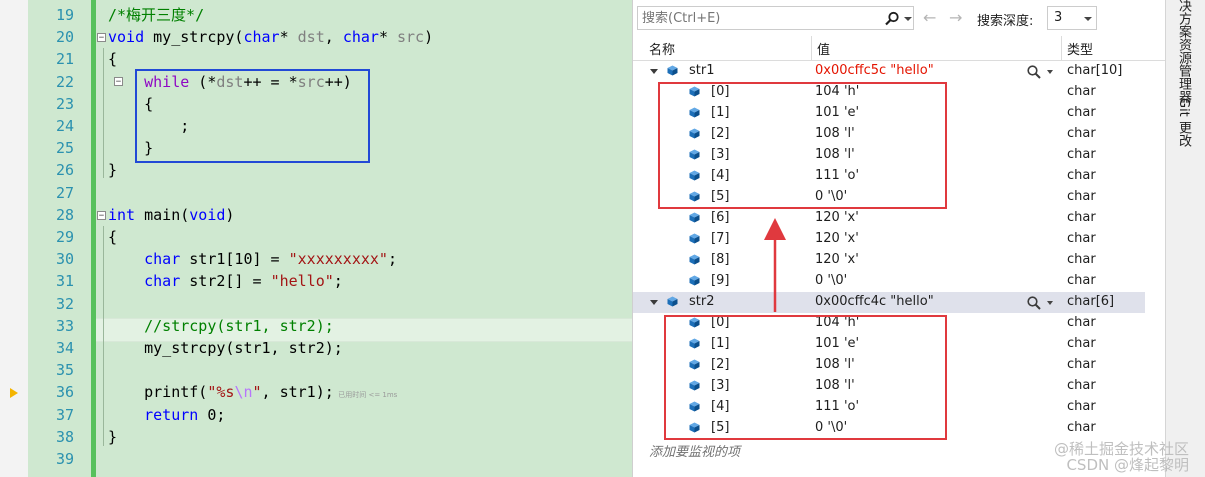  I want to click on watch-value: 0 '\0', so click(831, 280).